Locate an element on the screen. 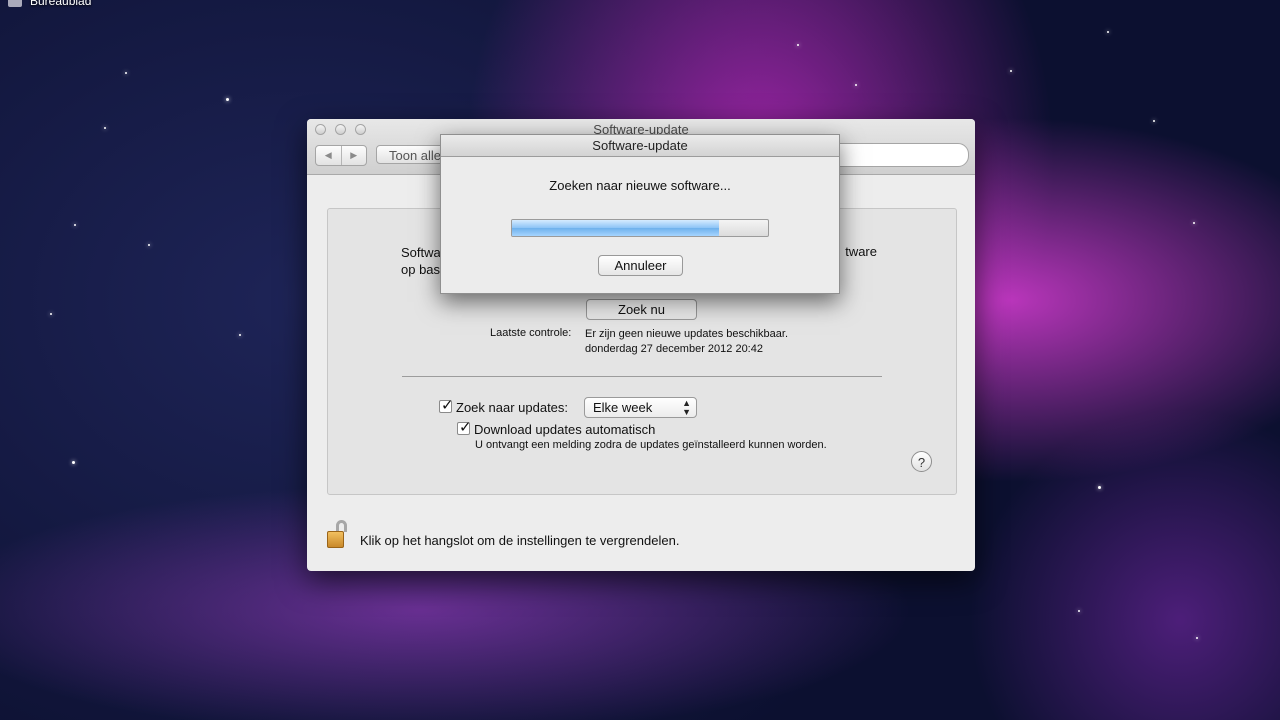 The width and height of the screenshot is (1280, 720). show-all-button: Toon alle is located at coordinates (411, 154).